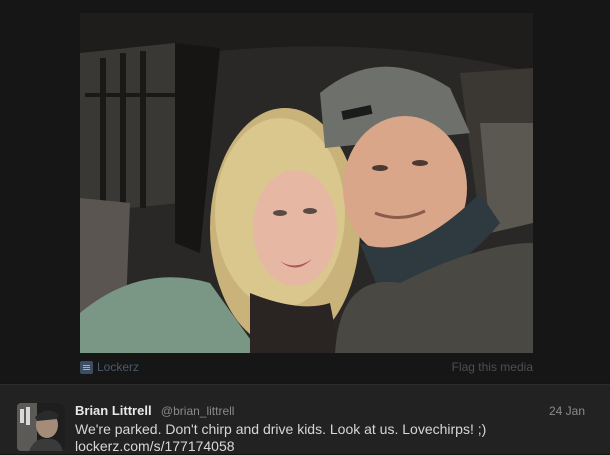 The width and height of the screenshot is (610, 455). I want to click on user-handle: @brian_littrell, so click(198, 411).